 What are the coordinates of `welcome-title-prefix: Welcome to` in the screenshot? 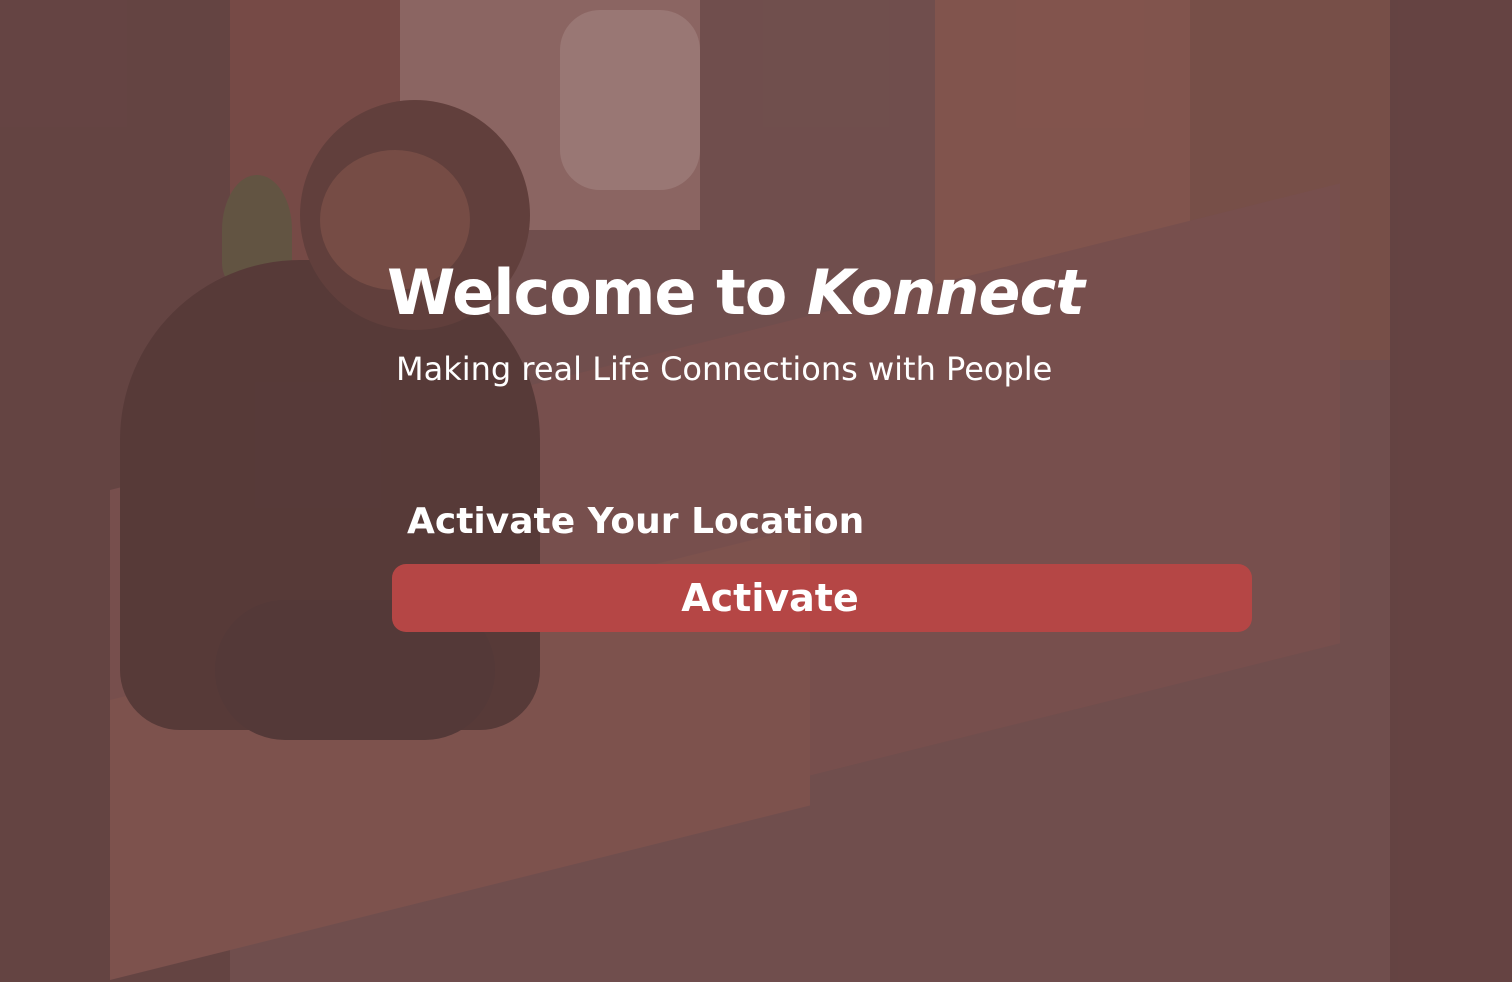 It's located at (597, 292).